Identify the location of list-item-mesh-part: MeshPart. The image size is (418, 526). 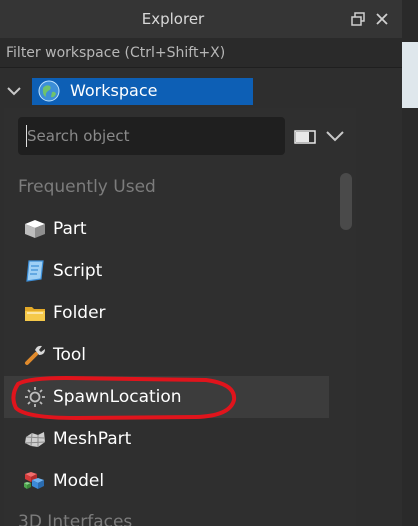
(166, 439).